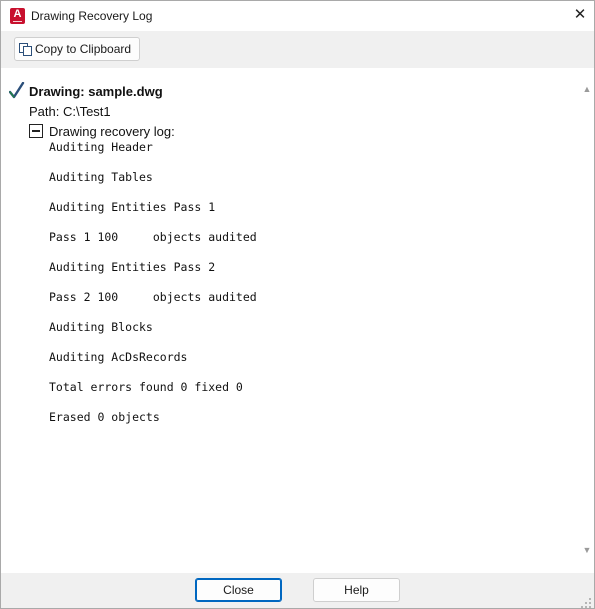  I want to click on check-icon, so click(17, 90).